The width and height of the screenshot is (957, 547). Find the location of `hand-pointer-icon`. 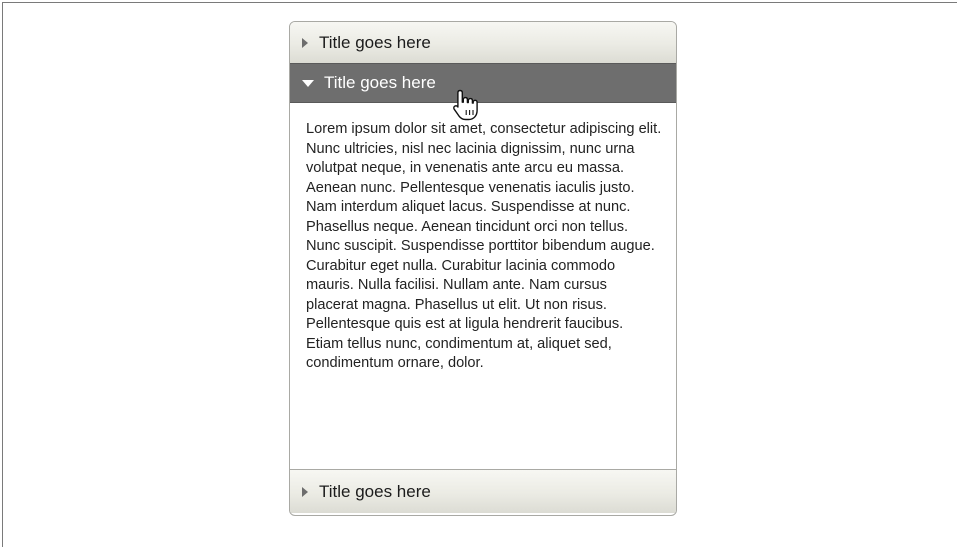

hand-pointer-icon is located at coordinates (465, 105).